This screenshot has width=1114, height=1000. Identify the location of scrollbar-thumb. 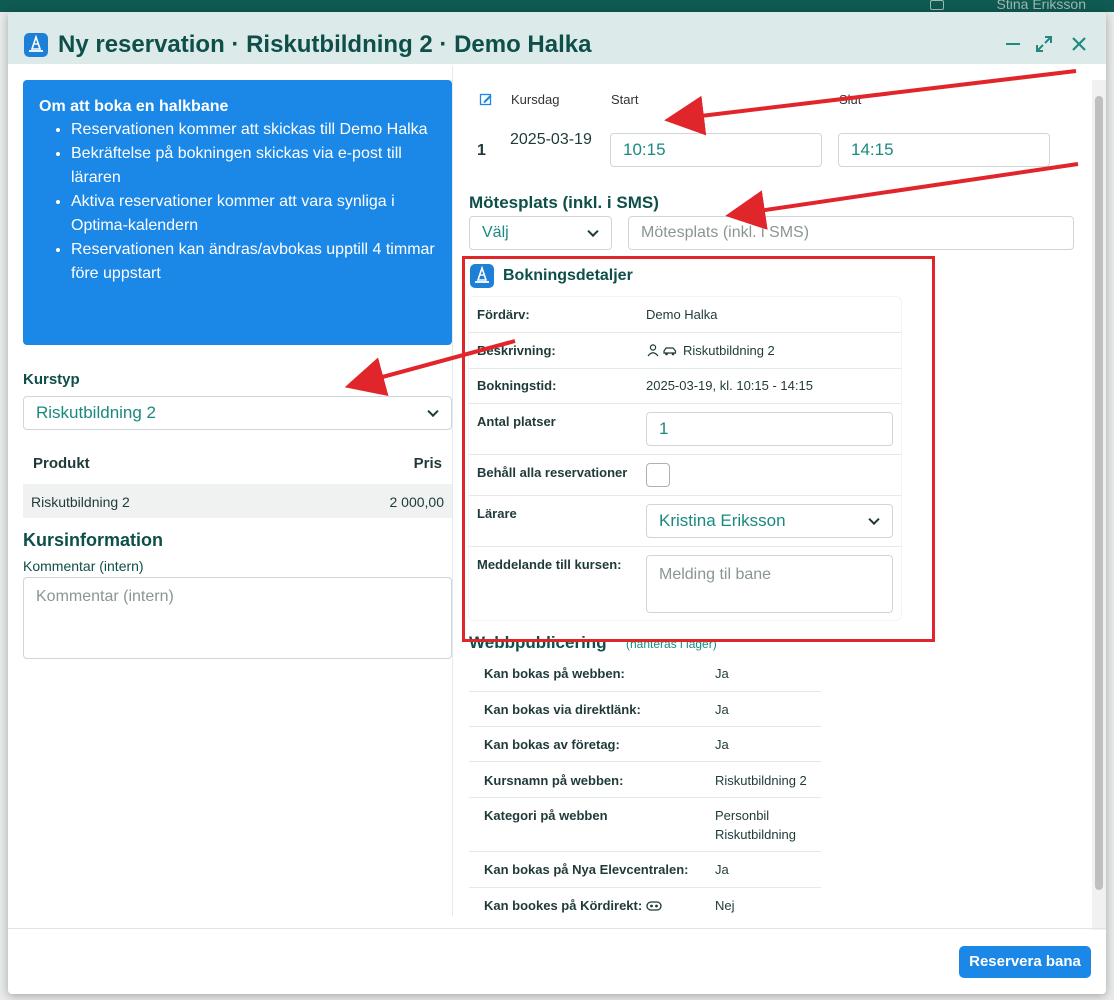
(1099, 493).